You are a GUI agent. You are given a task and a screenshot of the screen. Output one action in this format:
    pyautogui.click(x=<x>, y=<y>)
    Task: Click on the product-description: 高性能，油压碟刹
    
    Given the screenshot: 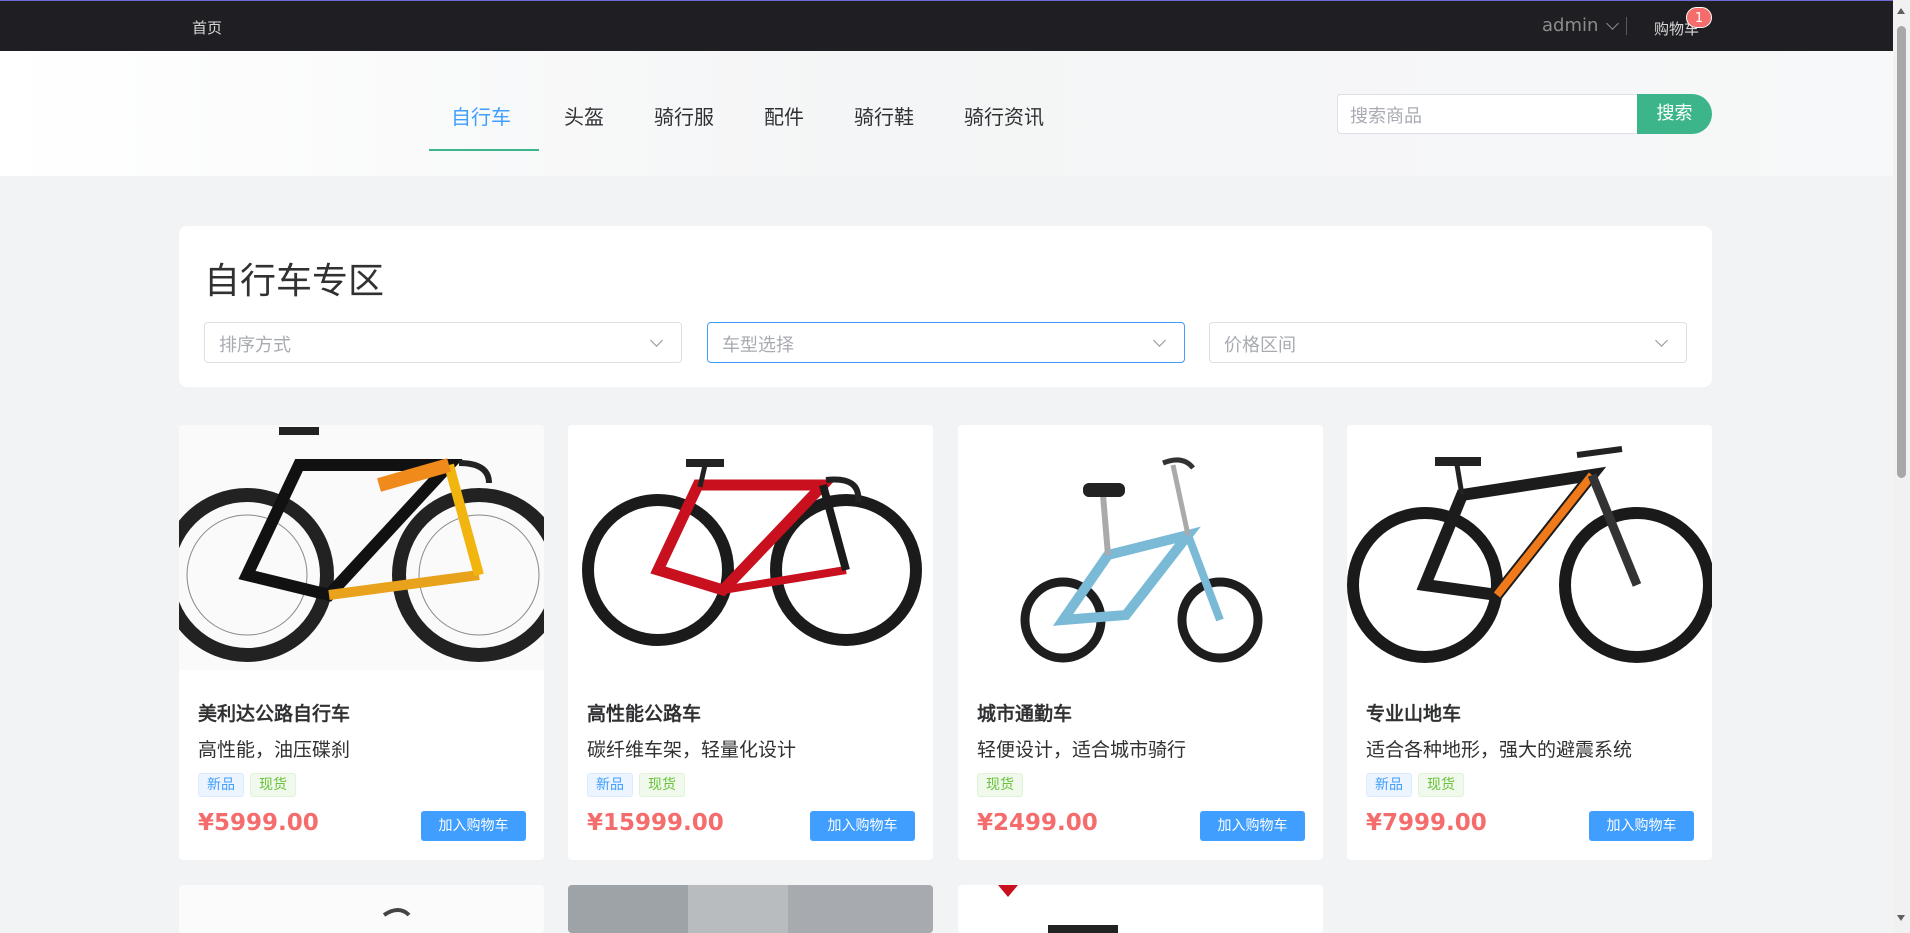 What is the action you would take?
    pyautogui.click(x=274, y=750)
    